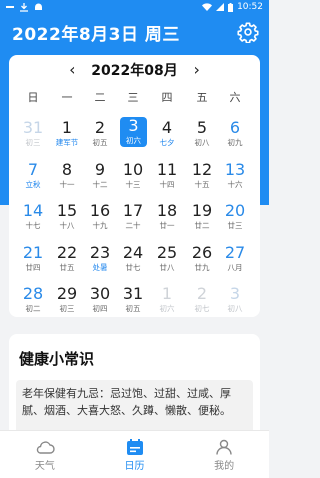  I want to click on app-header: 2022年8月3日 周三, so click(135, 32).